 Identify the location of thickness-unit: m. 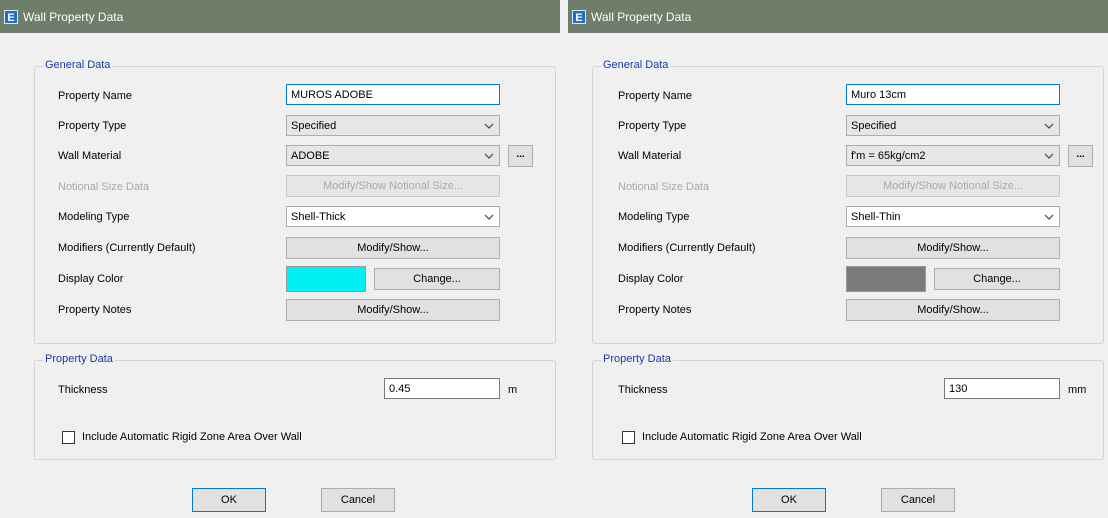
(513, 390).